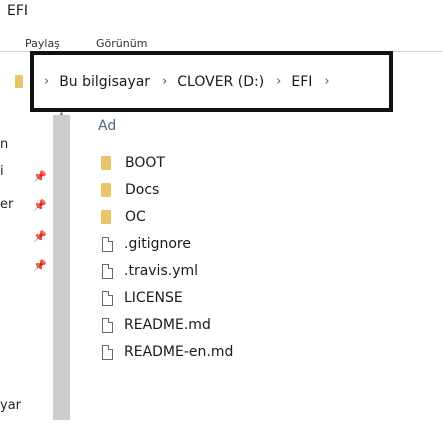 The width and height of the screenshot is (442, 432). Describe the element at coordinates (104, 82) in the screenshot. I see `breadcrumb-this-pc: Bu bilgisayar` at that location.